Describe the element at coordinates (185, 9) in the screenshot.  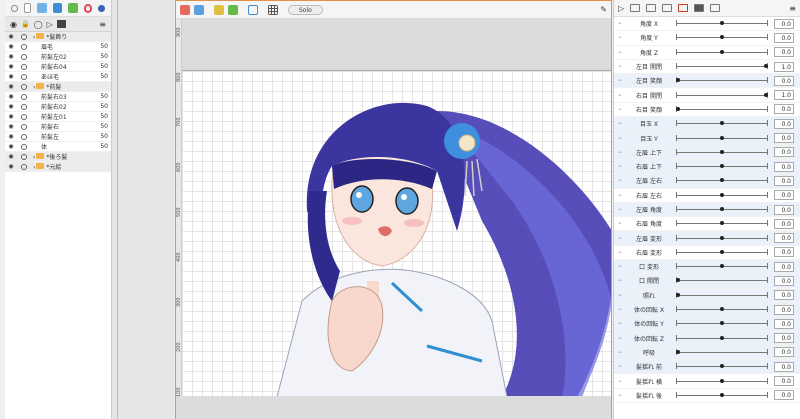
I see `deform-tool-icon` at that location.